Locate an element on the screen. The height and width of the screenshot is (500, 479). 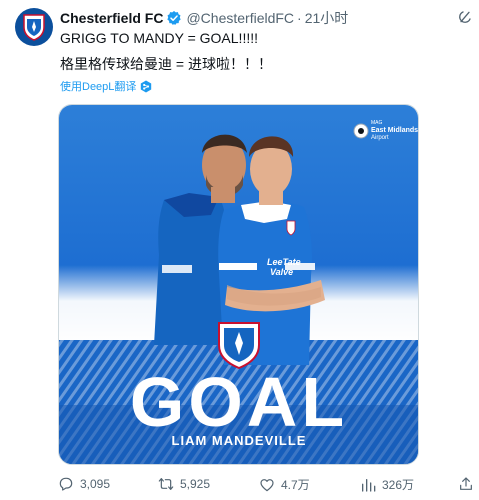
tweet-text-line-1: GRIGG TO MANDY = GOAL!!!!! is located at coordinates (159, 38).